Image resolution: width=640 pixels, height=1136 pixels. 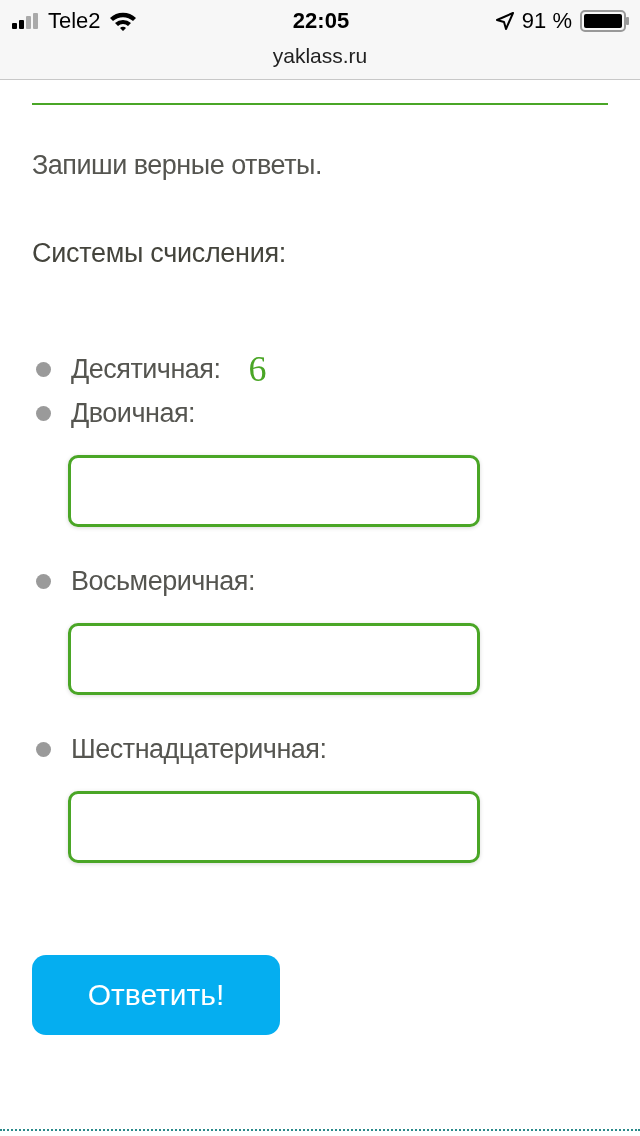 I want to click on wifi-icon, so click(x=122, y=21).